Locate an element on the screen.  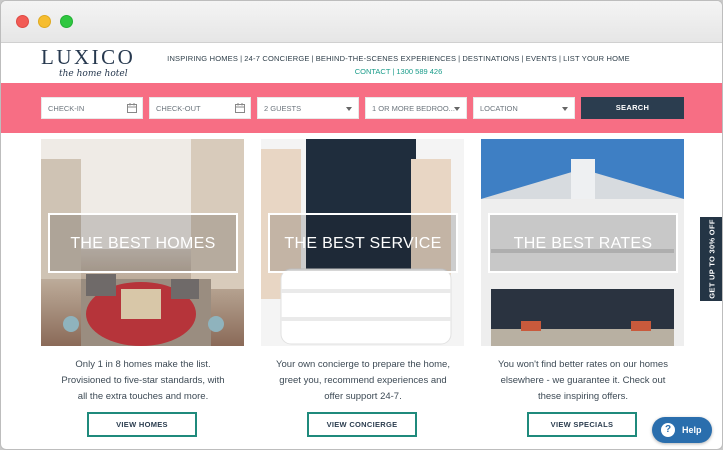
contact-link: CONTACT is located at coordinates (373, 71).